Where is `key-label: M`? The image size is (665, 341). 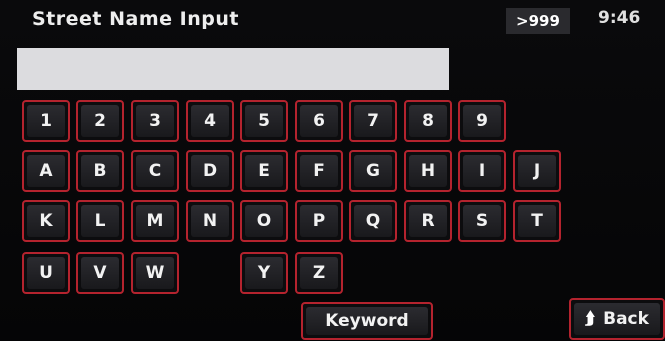 key-label: M is located at coordinates (155, 221).